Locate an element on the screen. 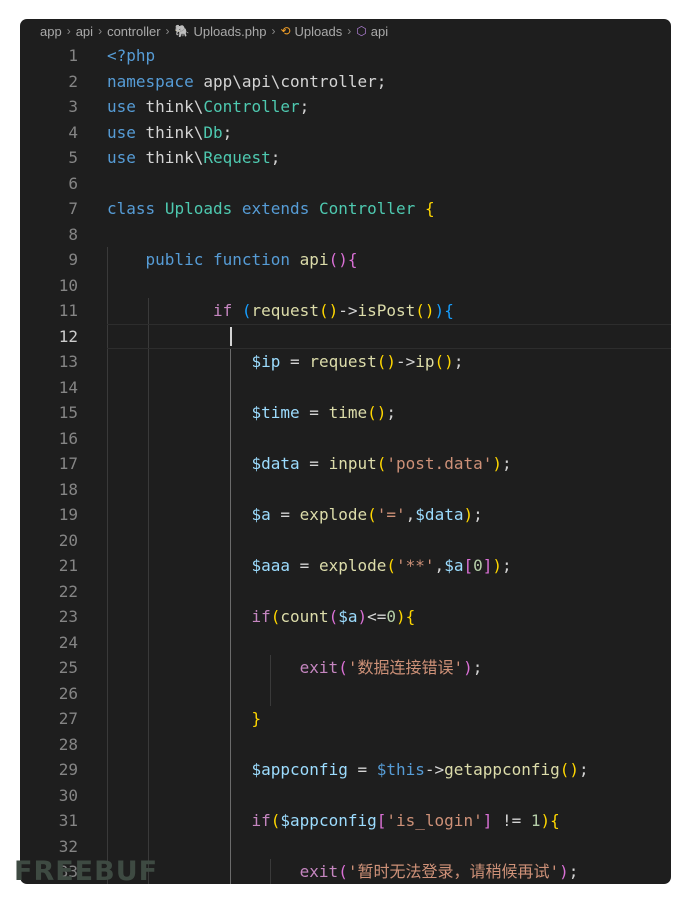 This screenshot has height=903, width=690. code-token: Controller is located at coordinates (251, 106).